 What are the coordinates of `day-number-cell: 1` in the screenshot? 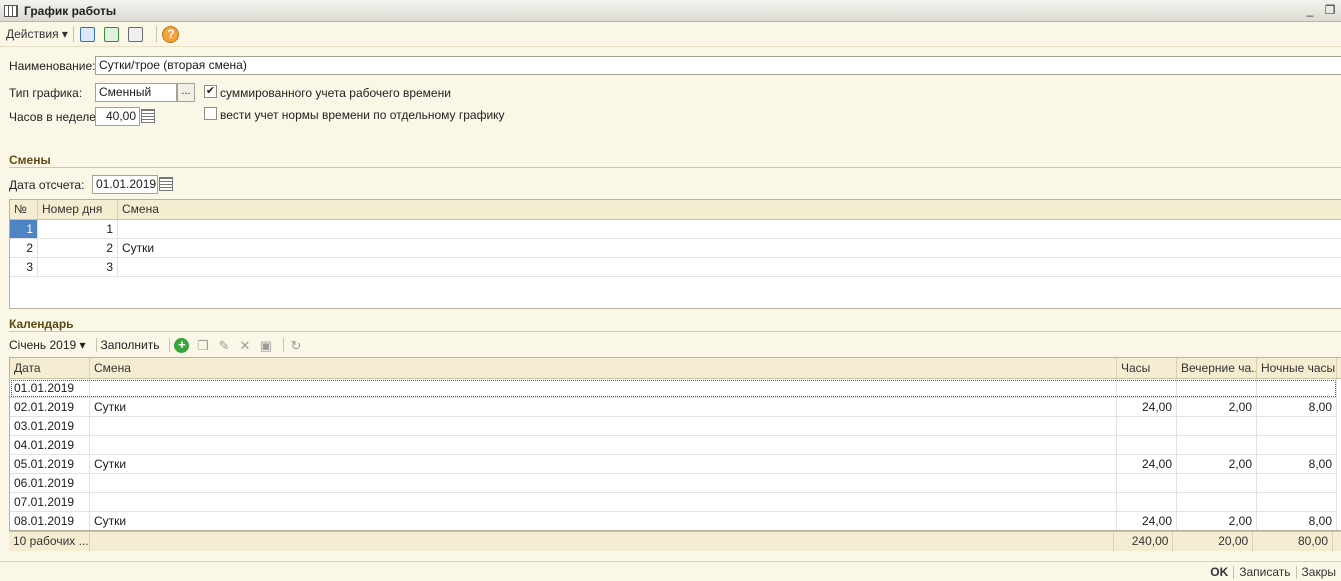 It's located at (78, 229).